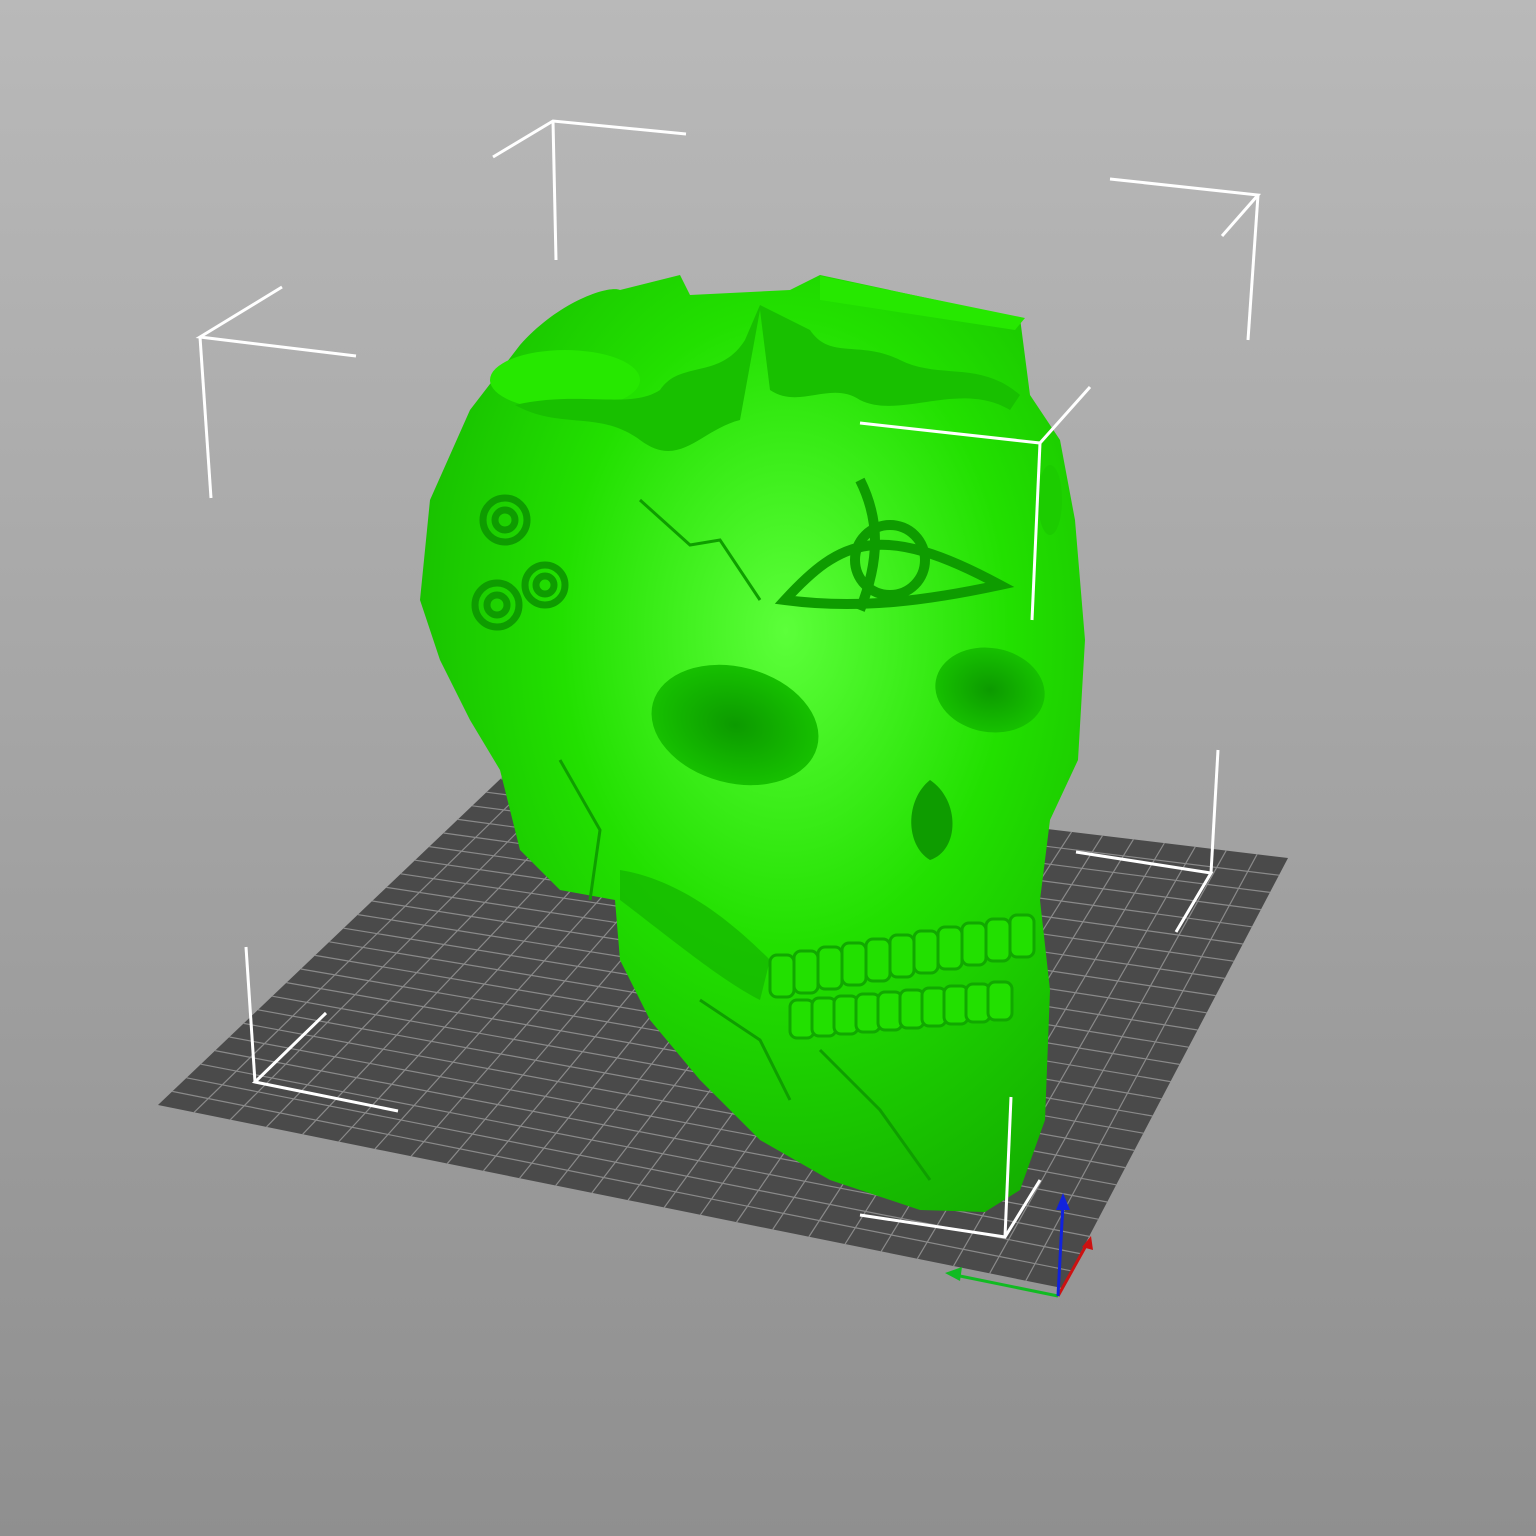  I want to click on bbox-corner-back-top, so click(589, 139).